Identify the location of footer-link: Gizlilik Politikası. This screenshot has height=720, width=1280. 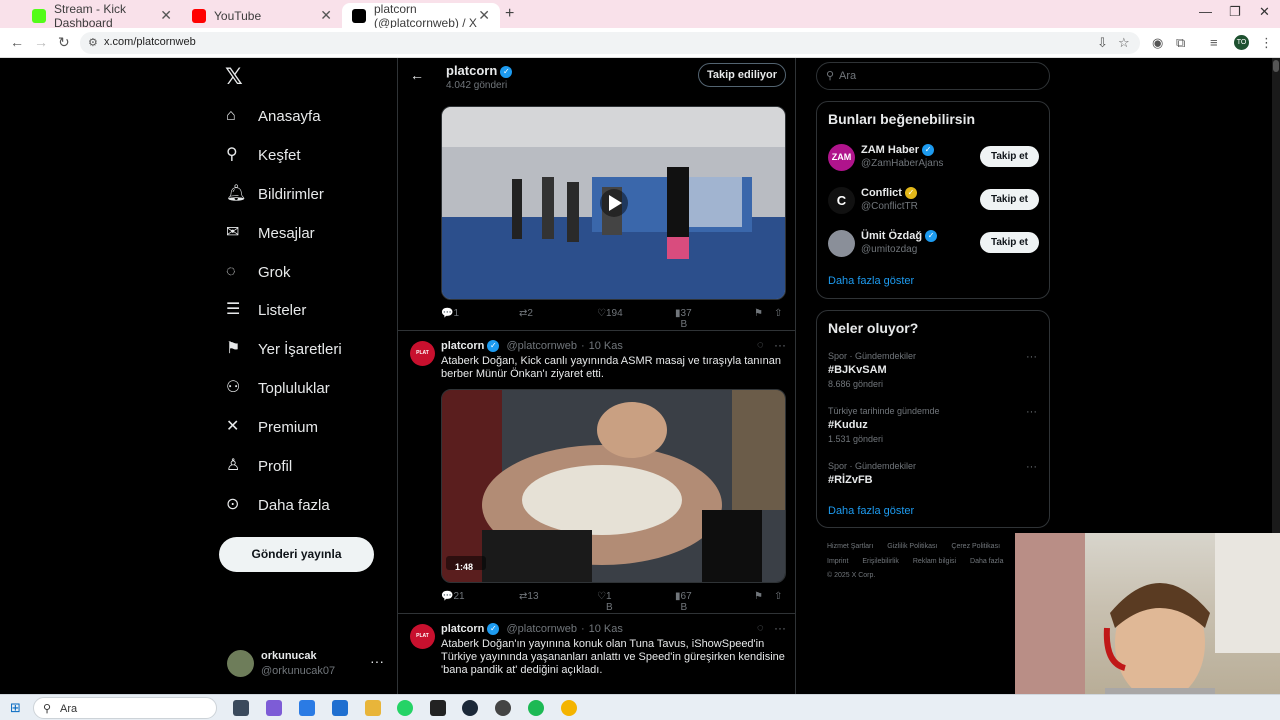
(912, 546).